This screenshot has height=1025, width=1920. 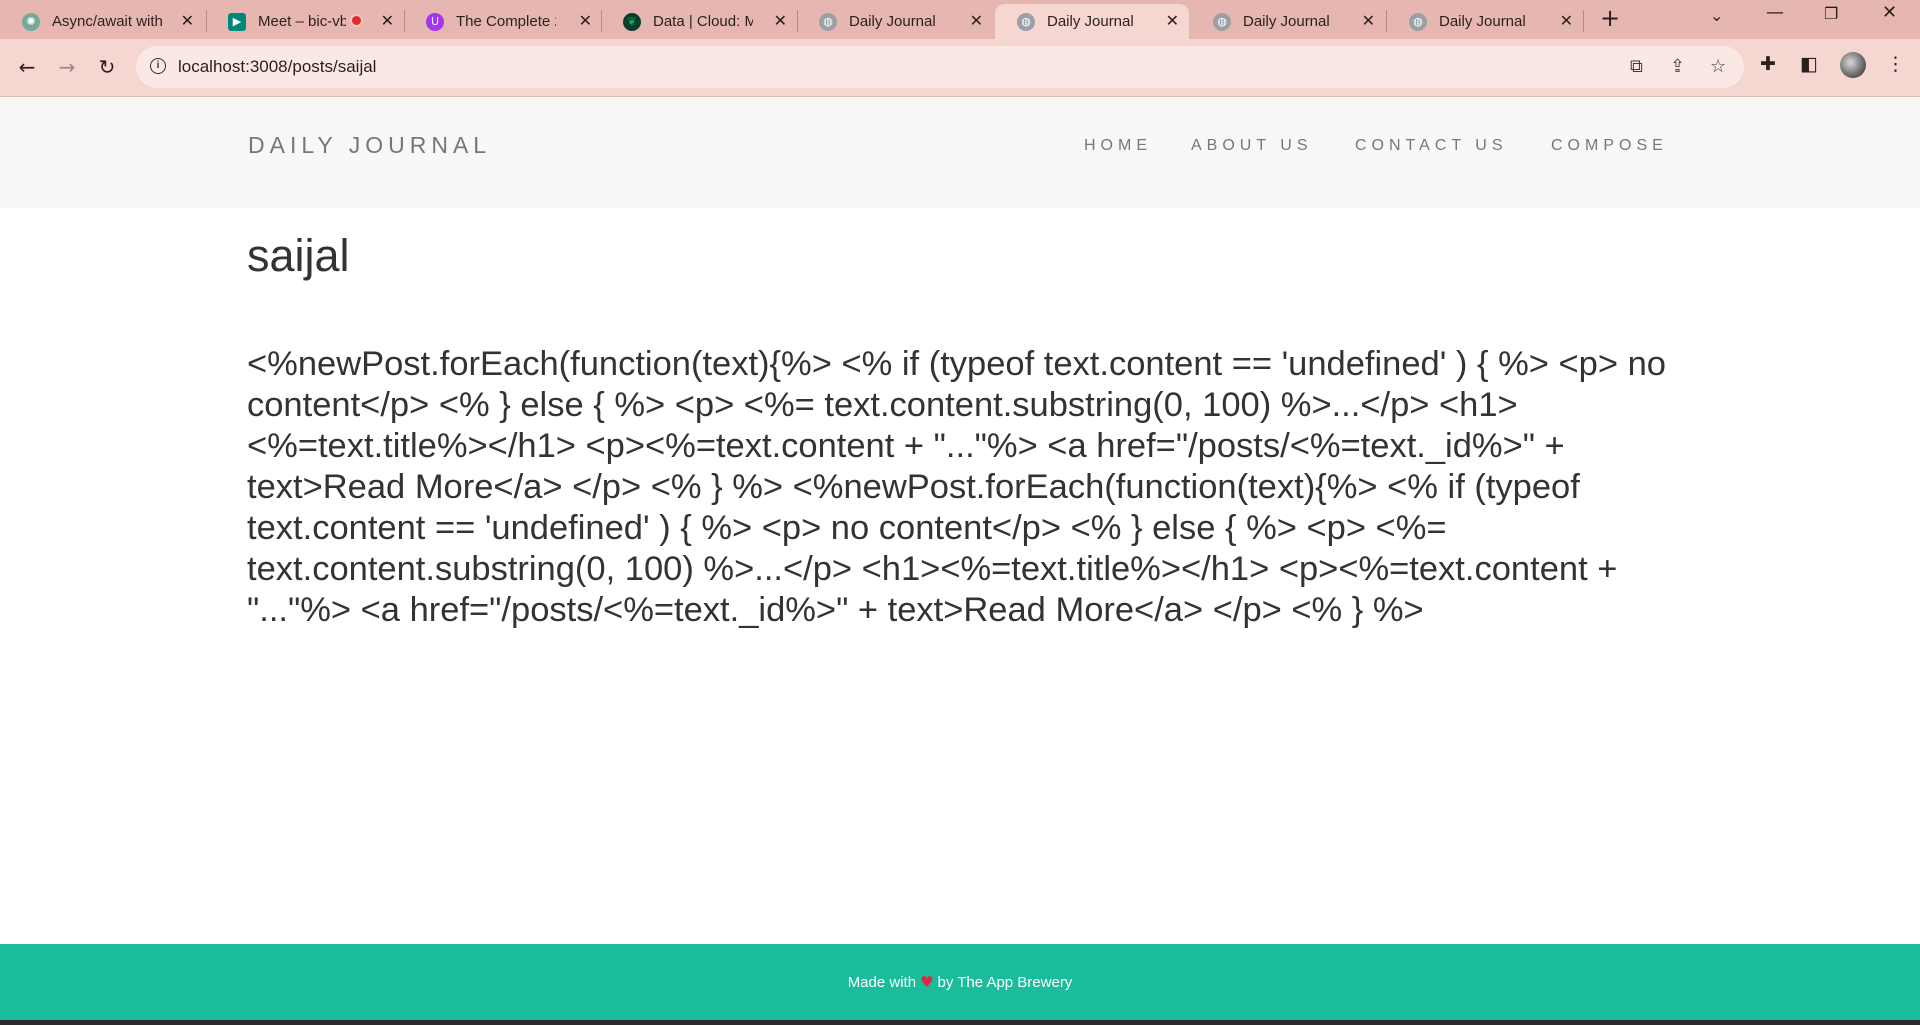 What do you see at coordinates (960, 1022) in the screenshot?
I see `taskbar-edge` at bounding box center [960, 1022].